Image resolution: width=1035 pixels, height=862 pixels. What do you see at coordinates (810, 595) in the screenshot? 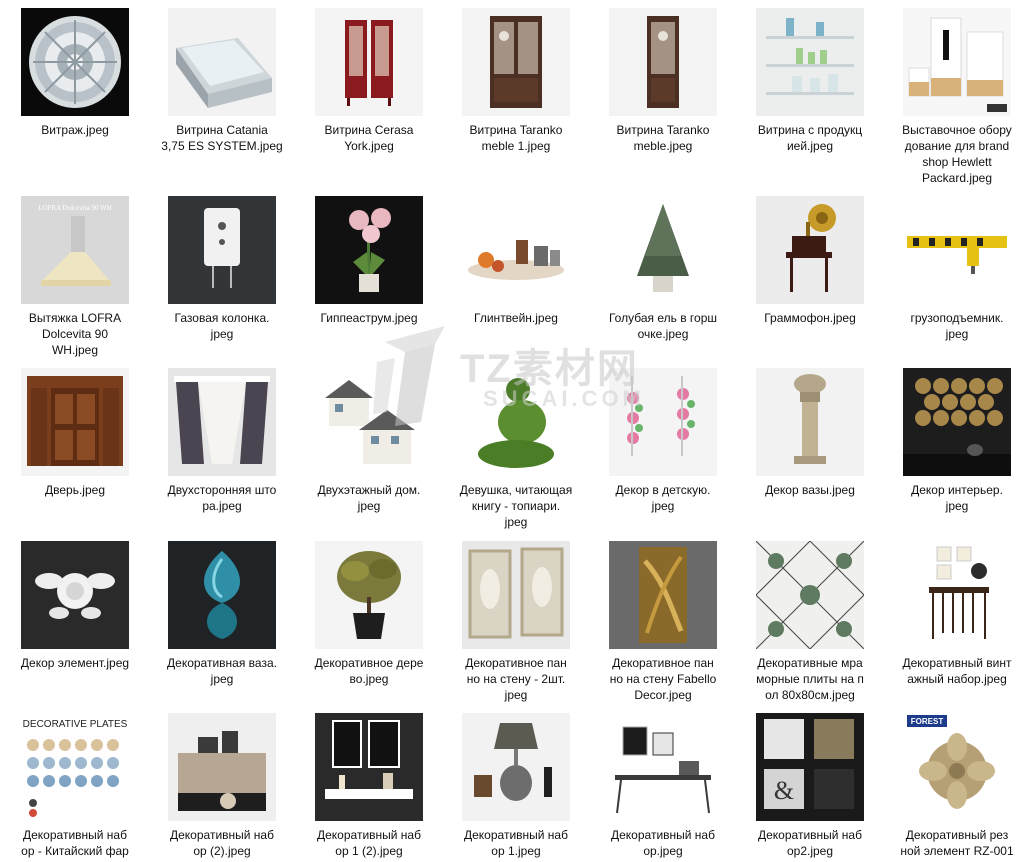
I see `marble-tiles-thumbnail` at bounding box center [810, 595].